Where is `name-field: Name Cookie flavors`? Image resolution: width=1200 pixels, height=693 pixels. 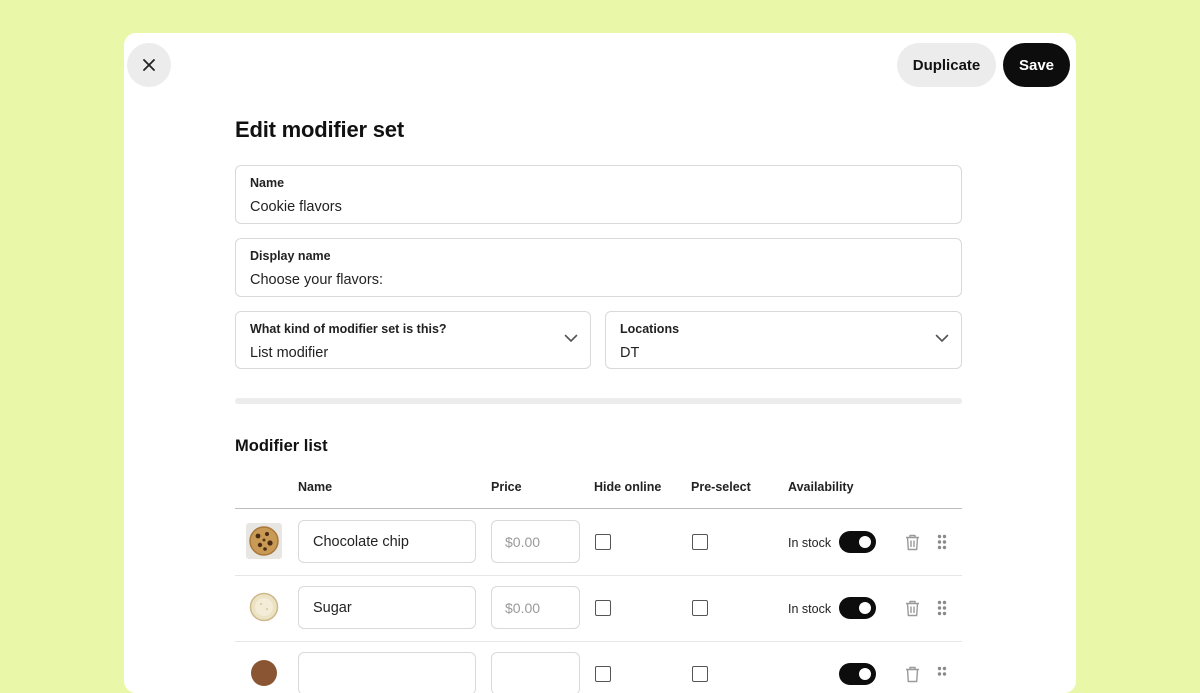
name-field: Name Cookie flavors is located at coordinates (598, 194).